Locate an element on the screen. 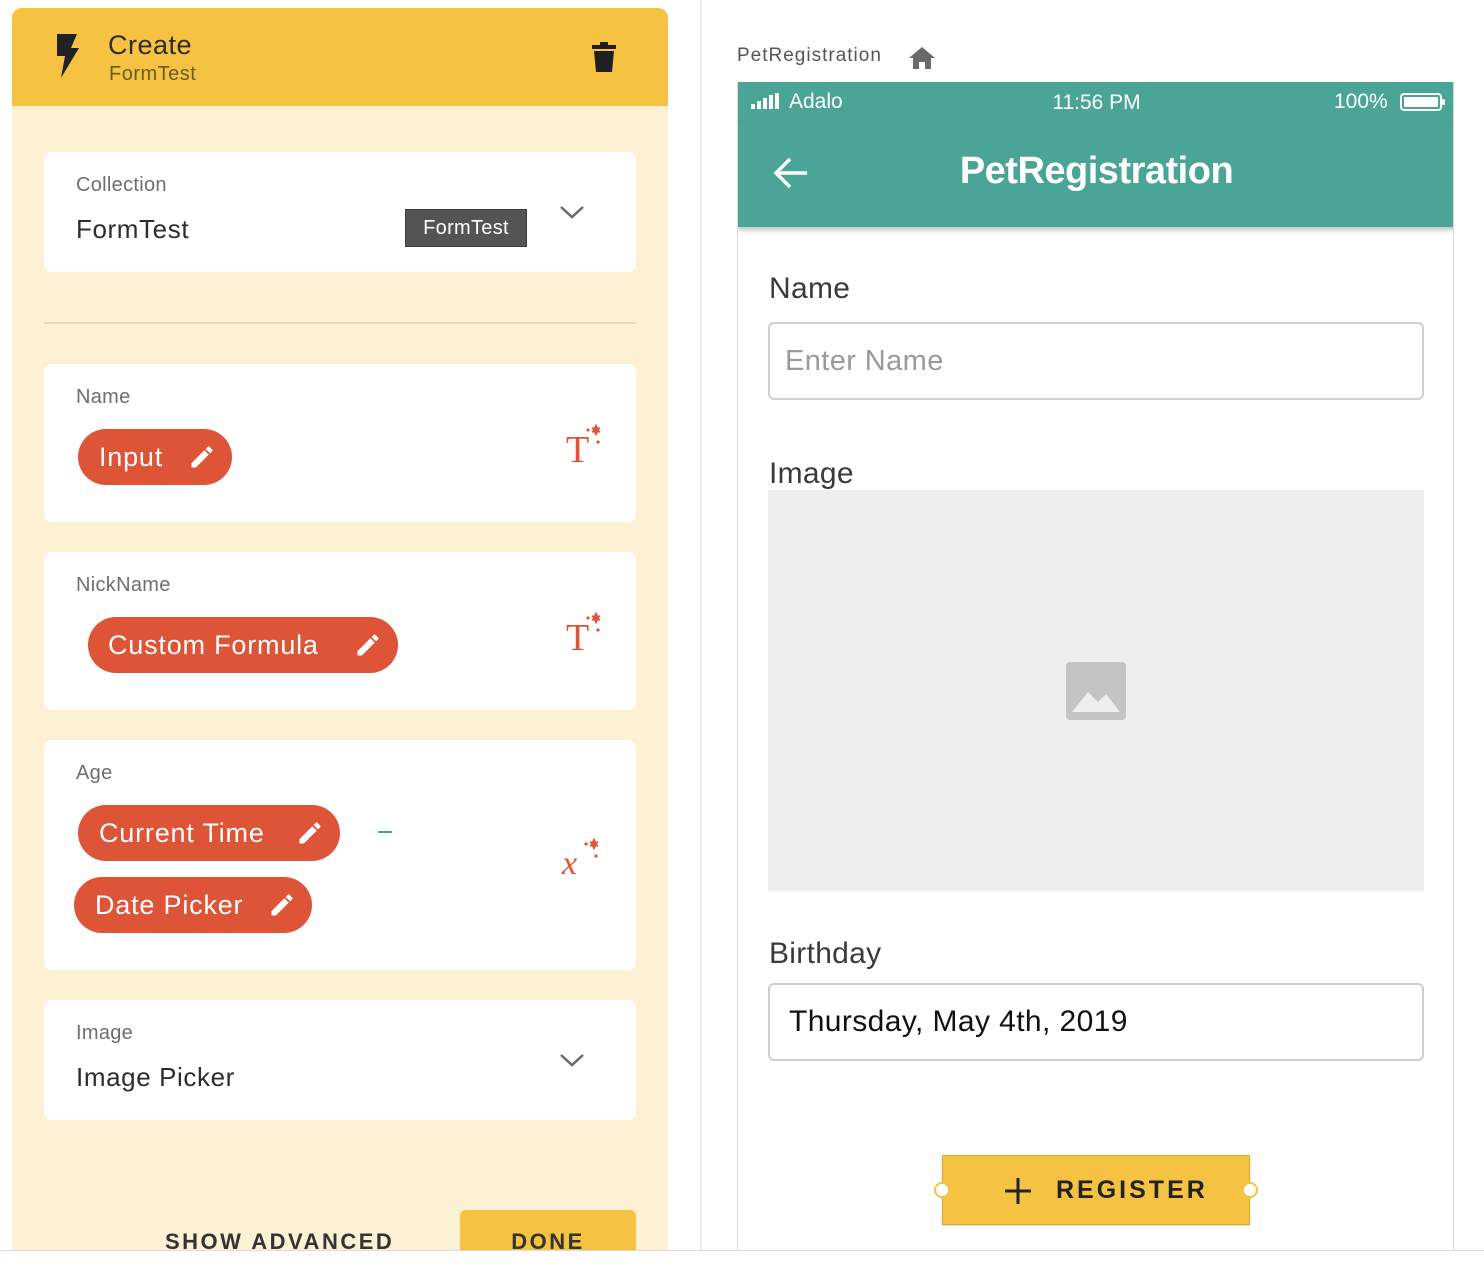 The image size is (1484, 1268). chip-label: Custom Formula is located at coordinates (213, 645).